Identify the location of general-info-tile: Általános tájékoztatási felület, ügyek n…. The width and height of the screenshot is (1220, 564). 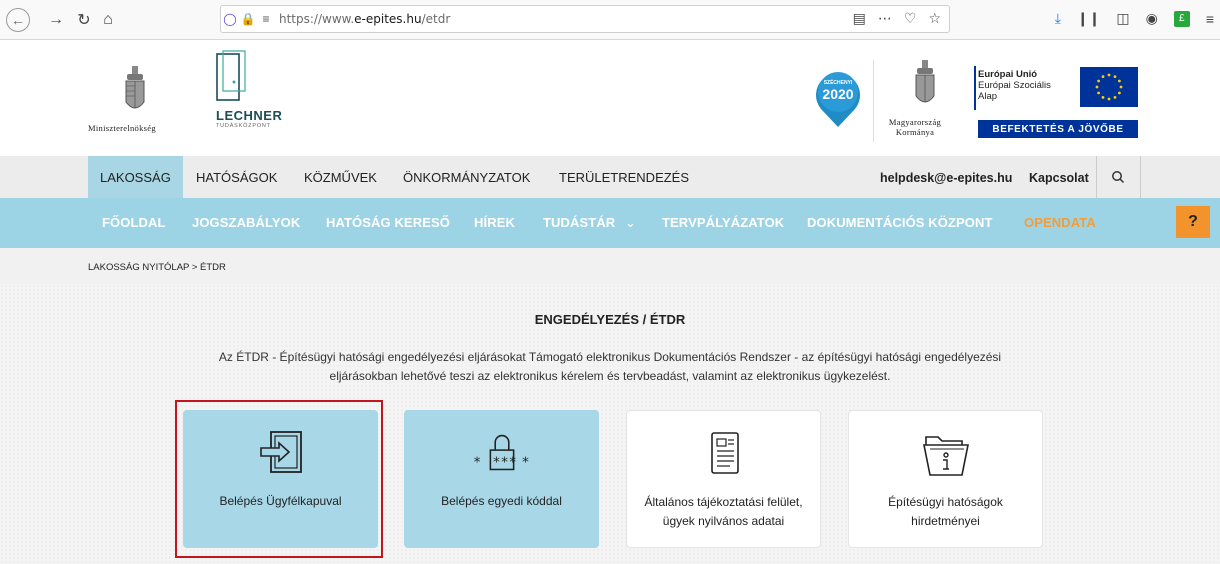
(723, 479).